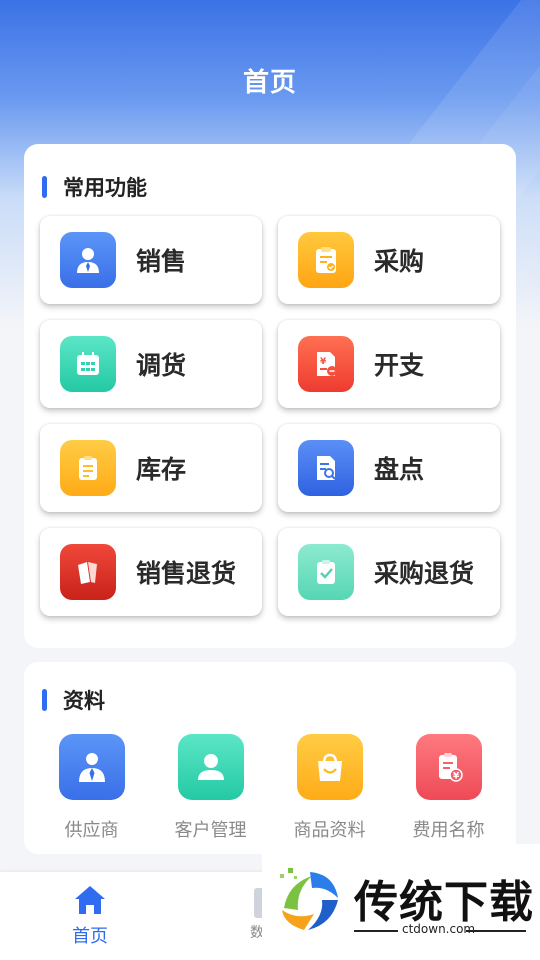 The image size is (540, 960). What do you see at coordinates (161, 261) in the screenshot?
I see `sales-label: 销售` at bounding box center [161, 261].